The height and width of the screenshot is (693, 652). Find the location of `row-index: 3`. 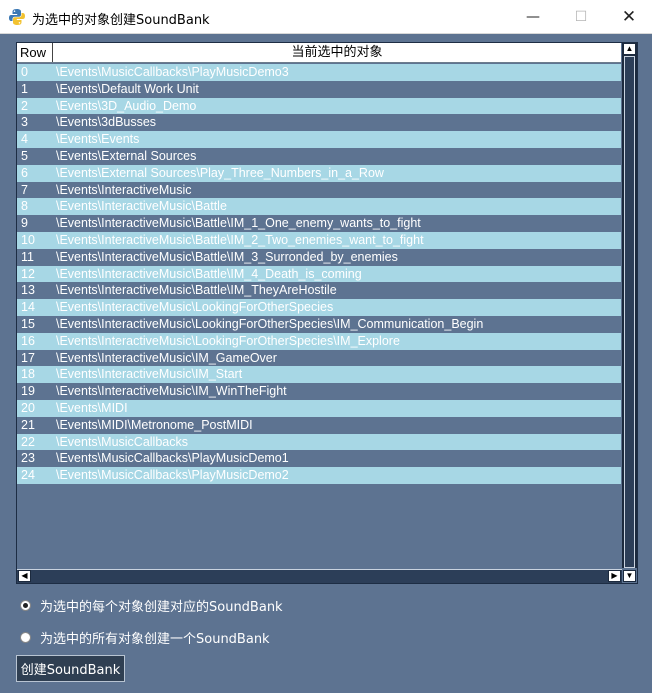

row-index: 3 is located at coordinates (24, 122).